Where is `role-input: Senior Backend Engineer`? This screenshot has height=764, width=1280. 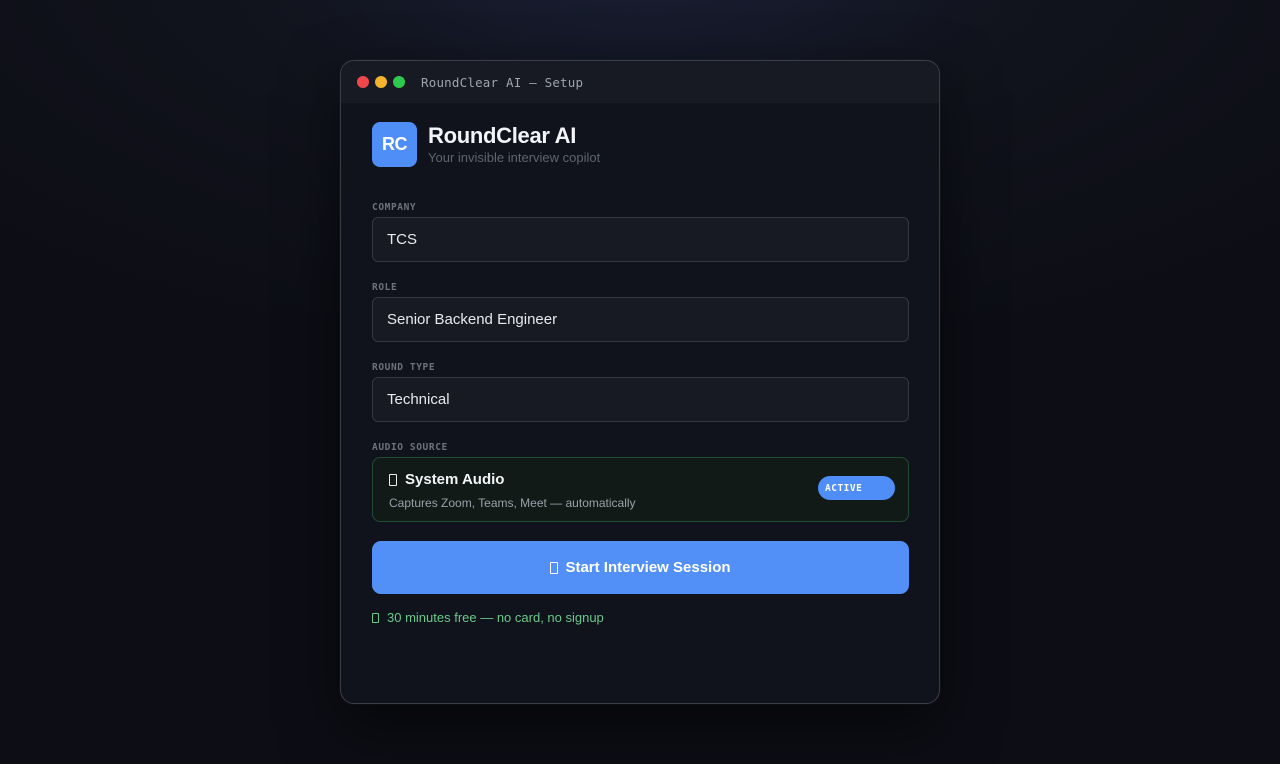 role-input: Senior Backend Engineer is located at coordinates (640, 319).